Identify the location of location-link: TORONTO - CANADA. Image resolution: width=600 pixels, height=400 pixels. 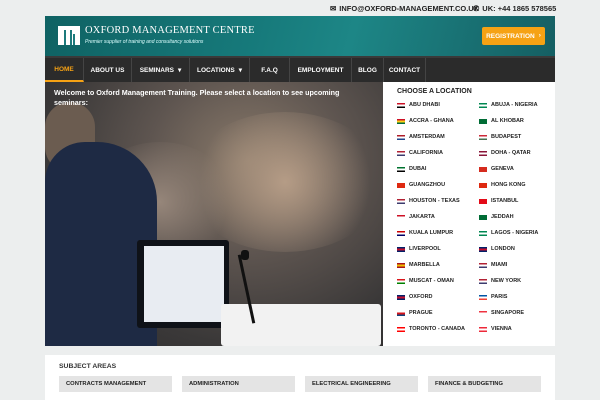
(438, 334).